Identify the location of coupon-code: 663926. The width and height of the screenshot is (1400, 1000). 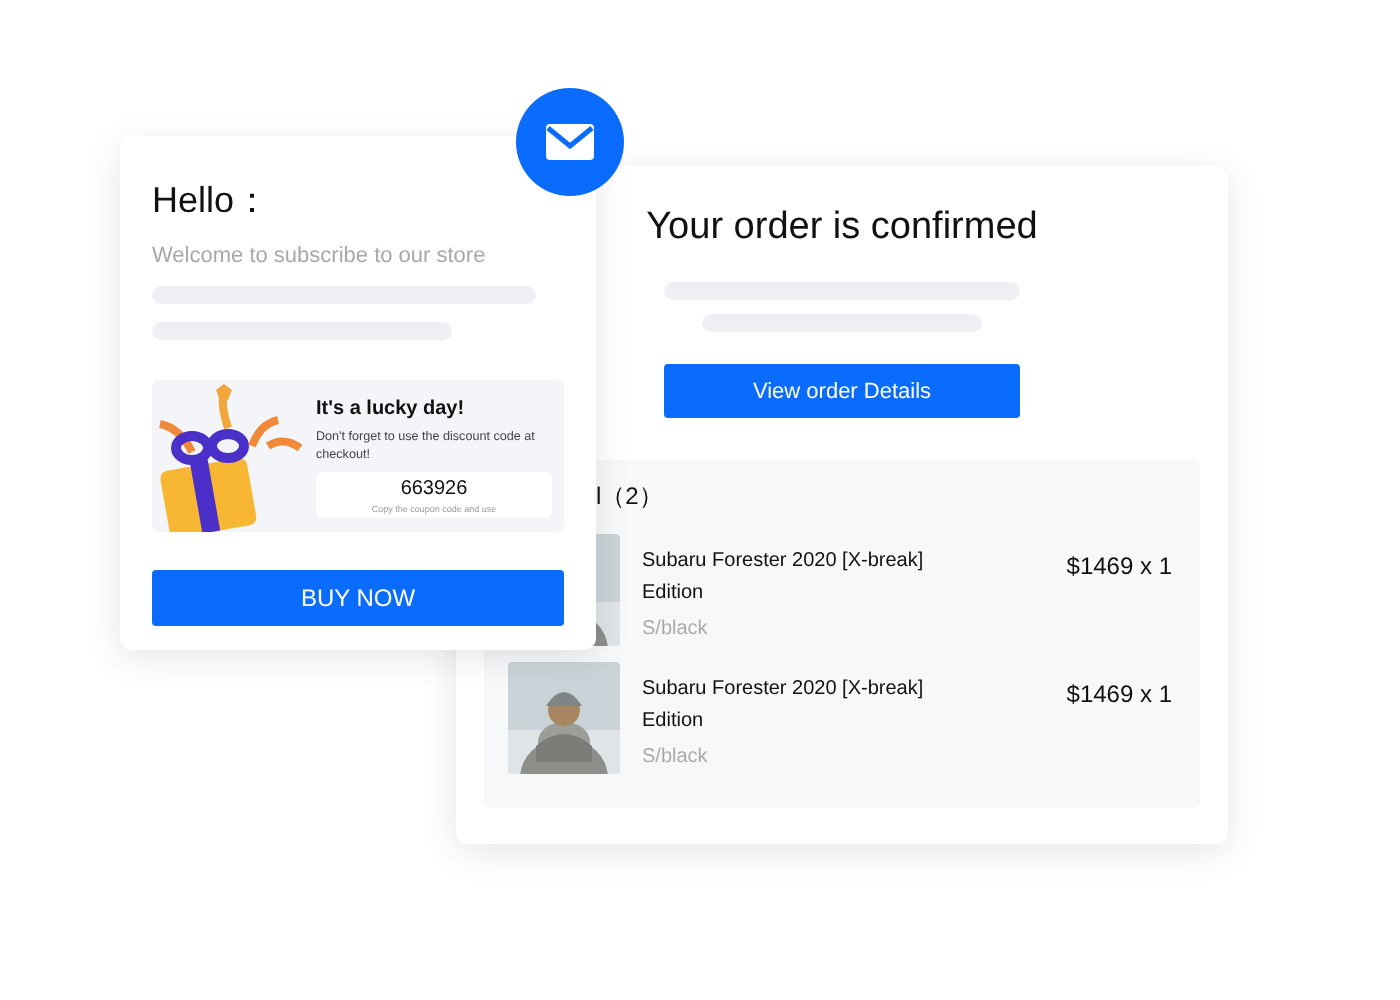
(434, 488).